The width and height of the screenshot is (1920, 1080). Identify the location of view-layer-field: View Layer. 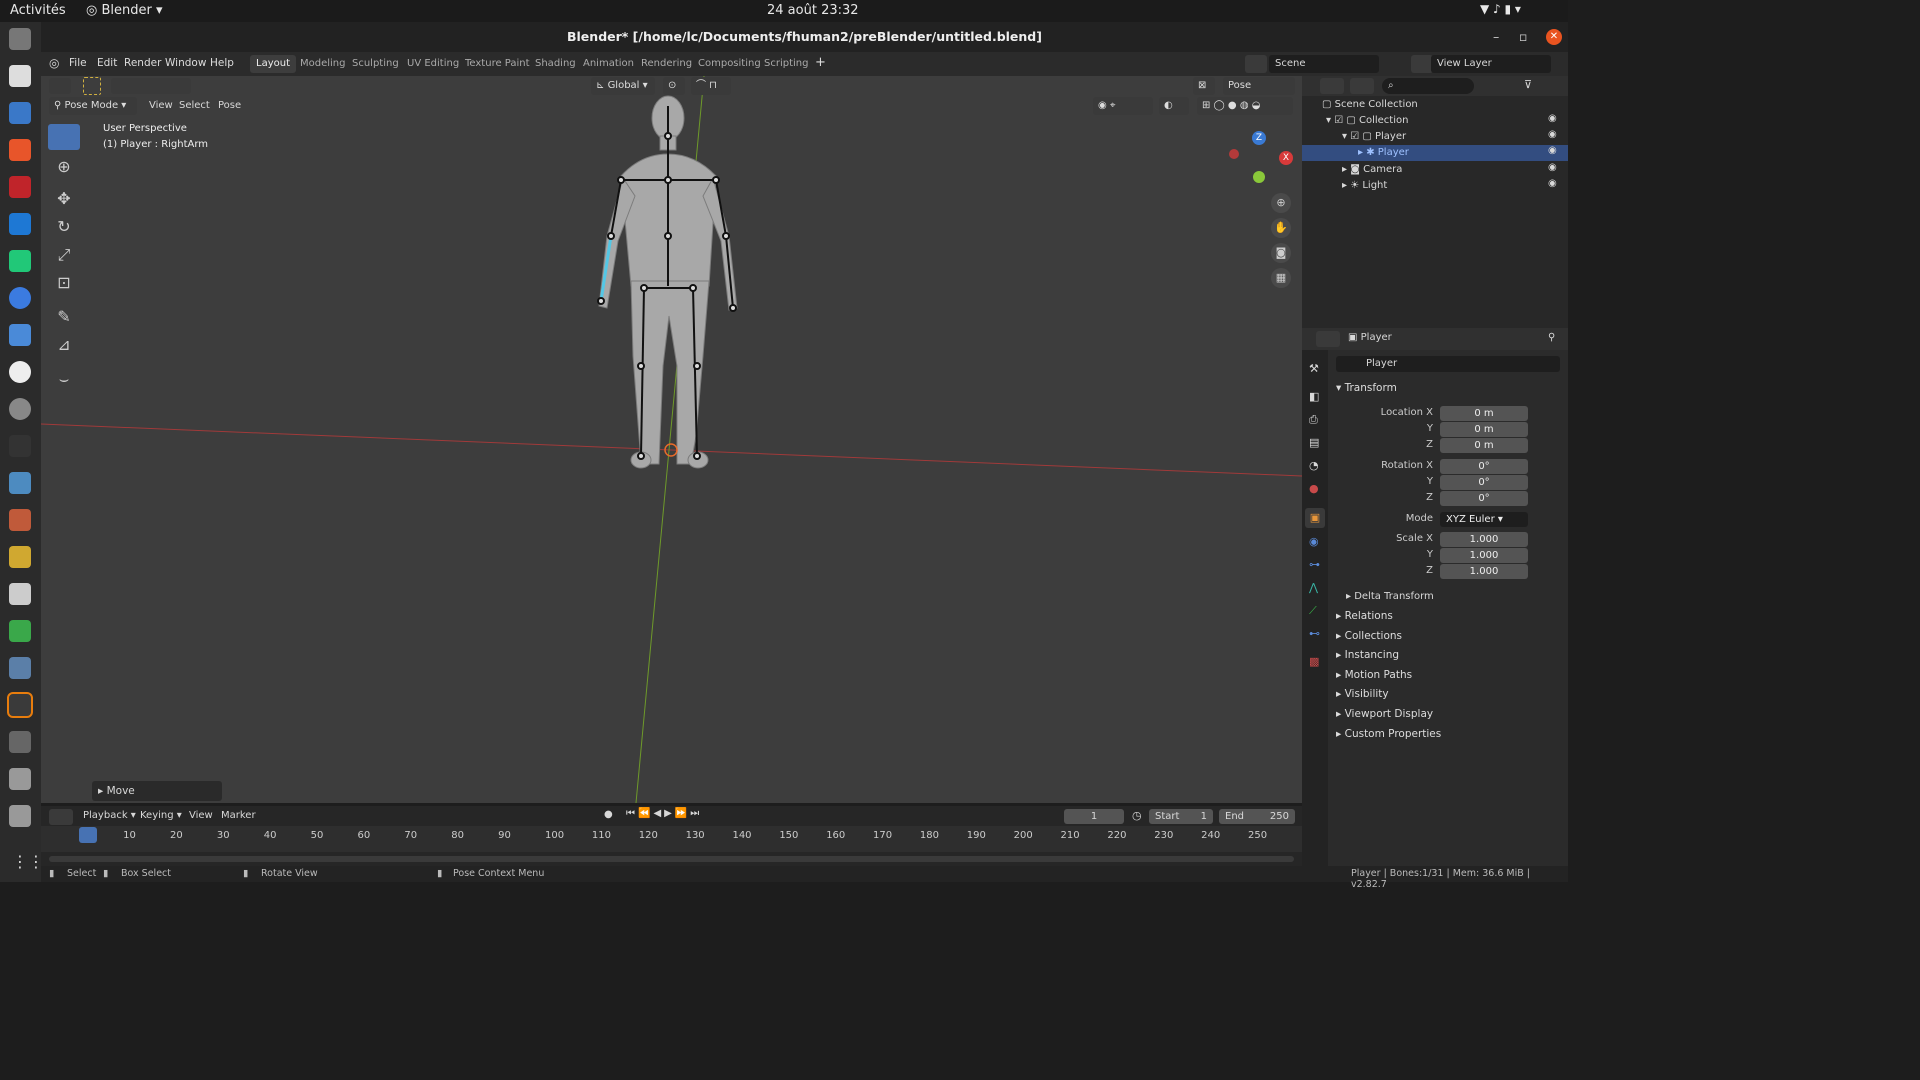
(1491, 64).